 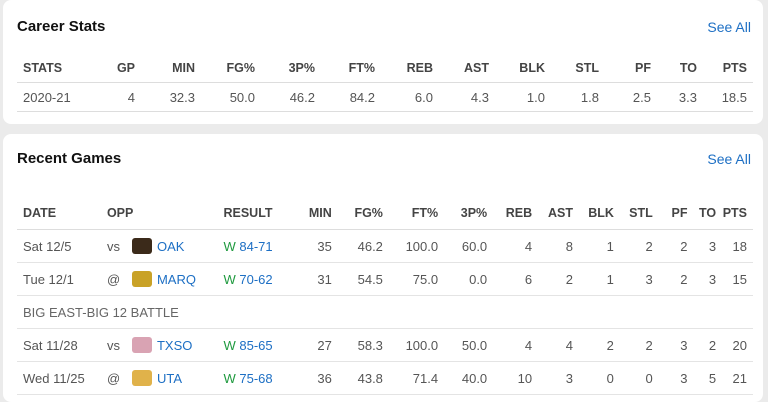 What do you see at coordinates (120, 213) in the screenshot?
I see `recent-col-header: OPP` at bounding box center [120, 213].